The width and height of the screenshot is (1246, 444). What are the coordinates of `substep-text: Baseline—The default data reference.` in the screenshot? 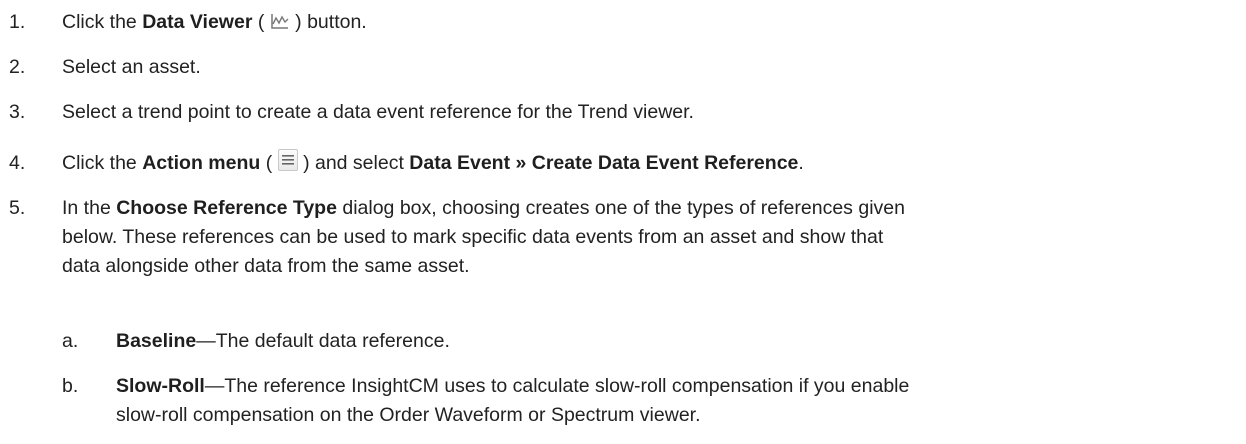 It's located at (283, 341).